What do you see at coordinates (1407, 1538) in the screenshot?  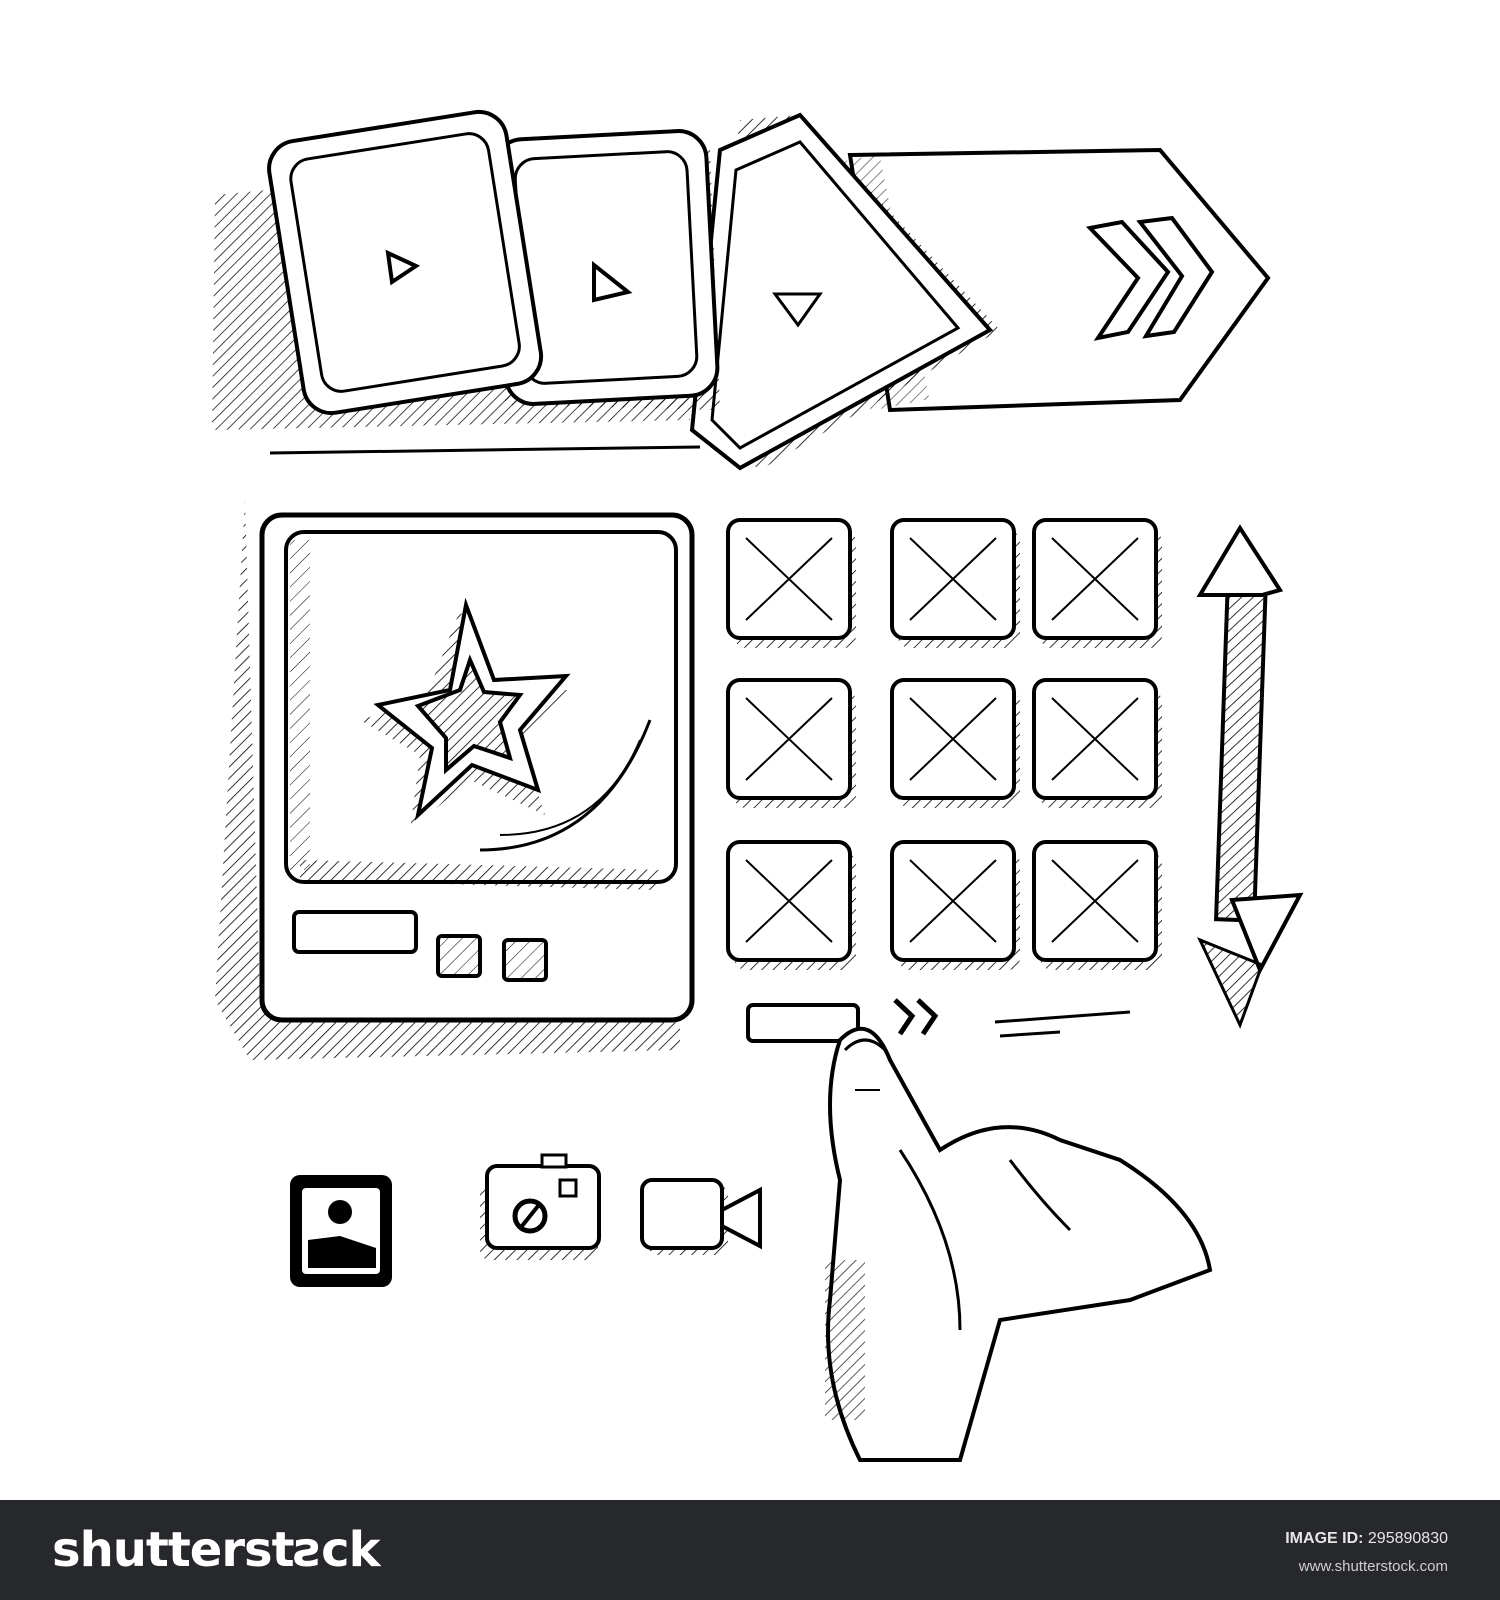 I see `image-id-value: 295890830` at bounding box center [1407, 1538].